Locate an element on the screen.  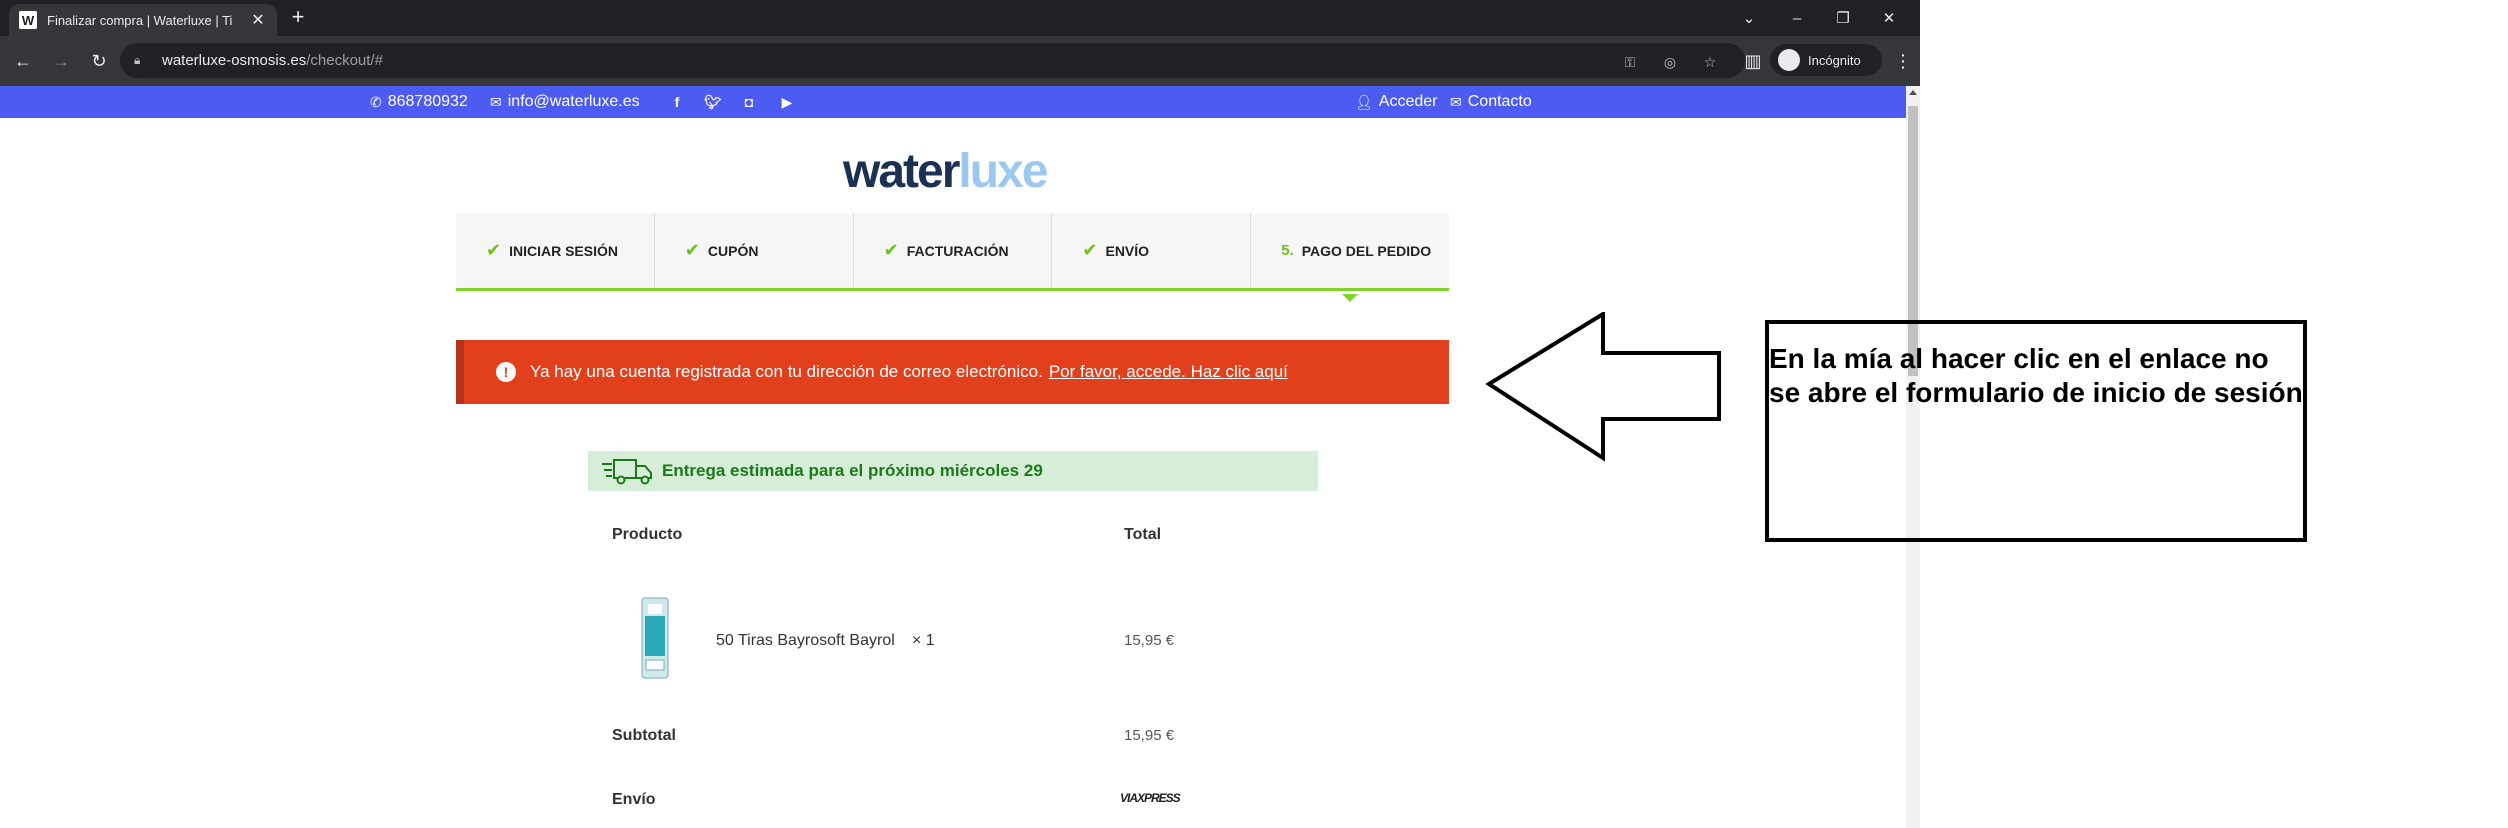
step-label: INICIAR SESIÓN is located at coordinates (563, 250).